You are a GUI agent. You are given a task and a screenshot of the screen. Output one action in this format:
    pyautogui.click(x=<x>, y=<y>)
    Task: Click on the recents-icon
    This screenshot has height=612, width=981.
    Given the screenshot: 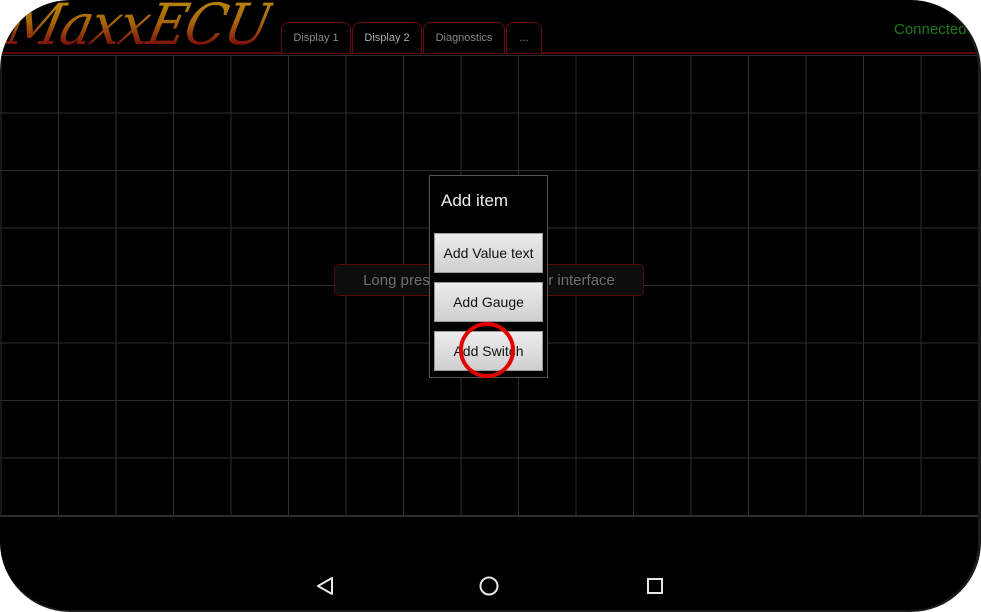 What is the action you would take?
    pyautogui.click(x=655, y=586)
    